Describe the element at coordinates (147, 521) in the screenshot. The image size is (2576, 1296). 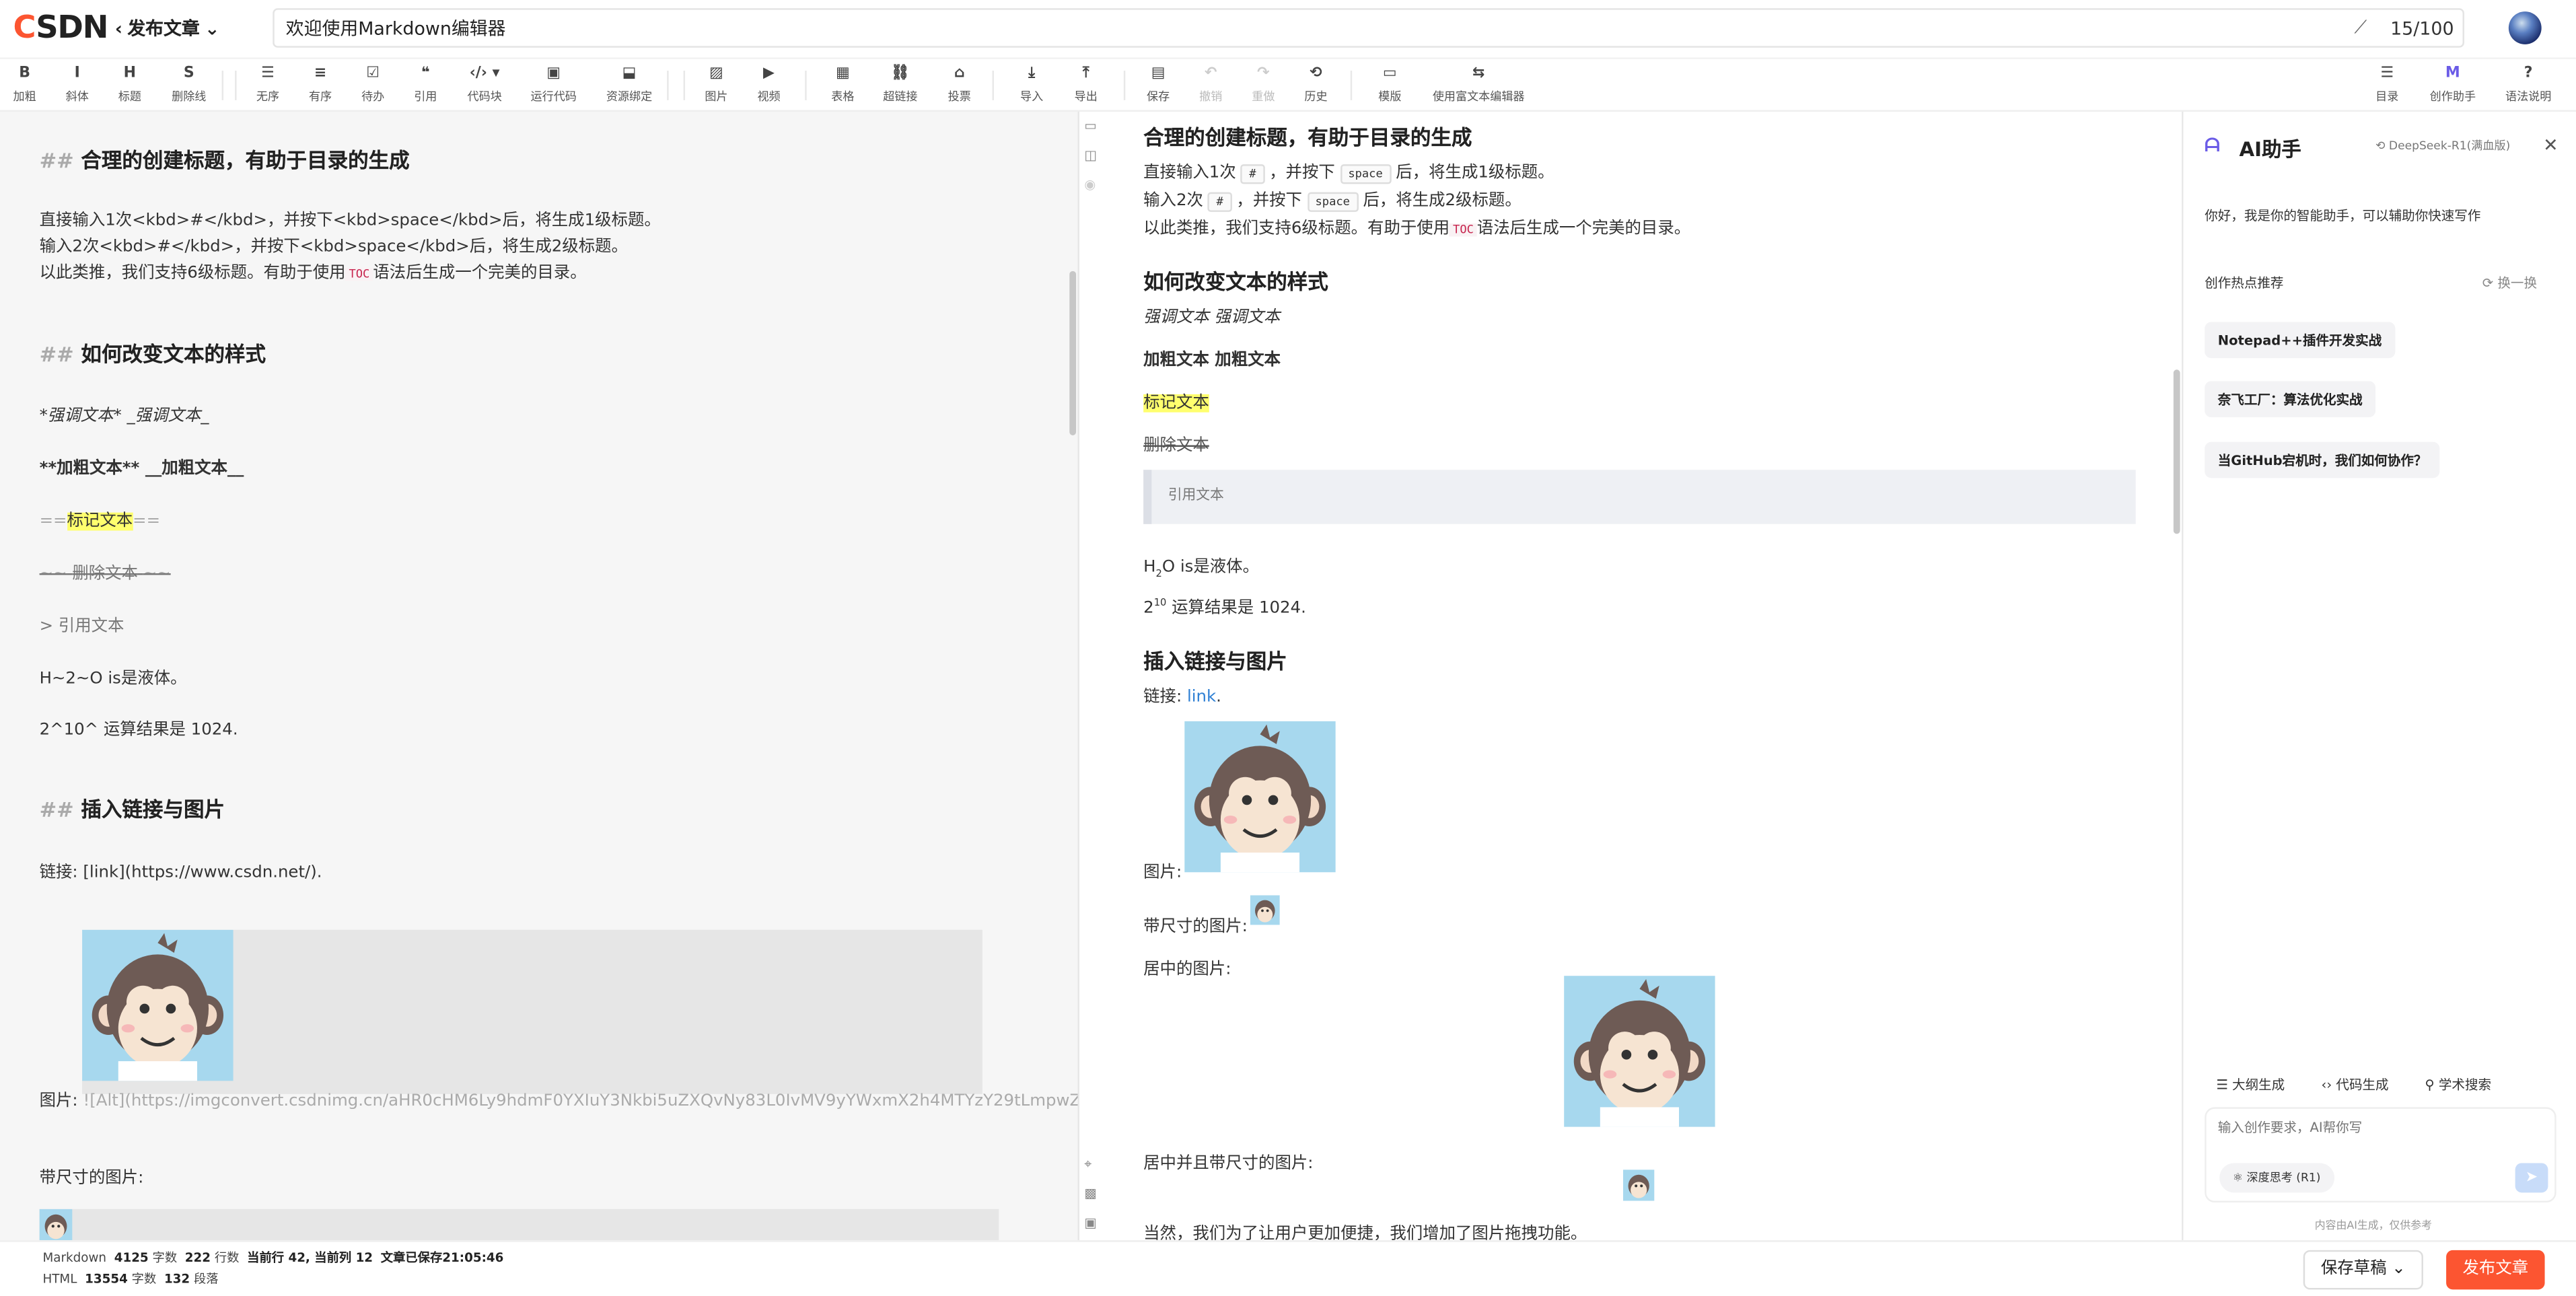
I see `syntax: ==` at that location.